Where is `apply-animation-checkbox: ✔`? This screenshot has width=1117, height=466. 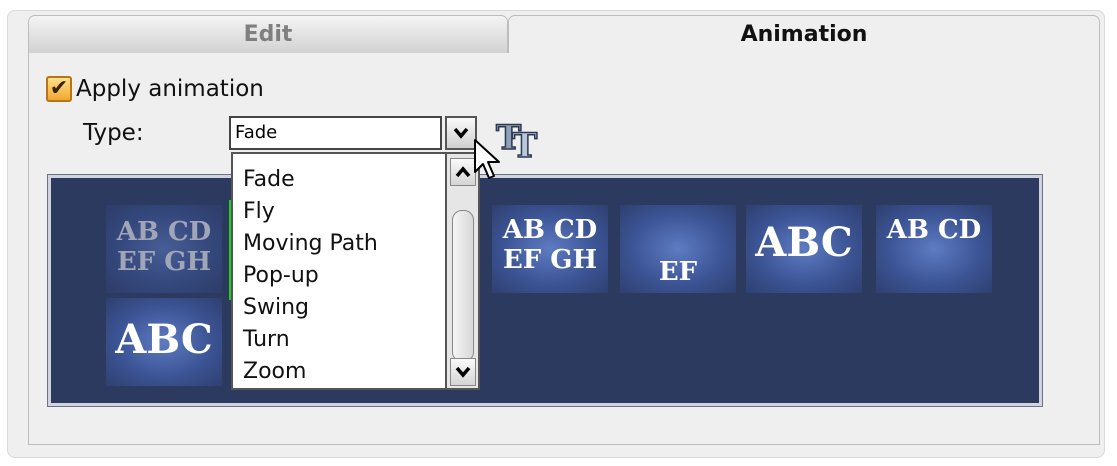 apply-animation-checkbox: ✔ is located at coordinates (59, 89).